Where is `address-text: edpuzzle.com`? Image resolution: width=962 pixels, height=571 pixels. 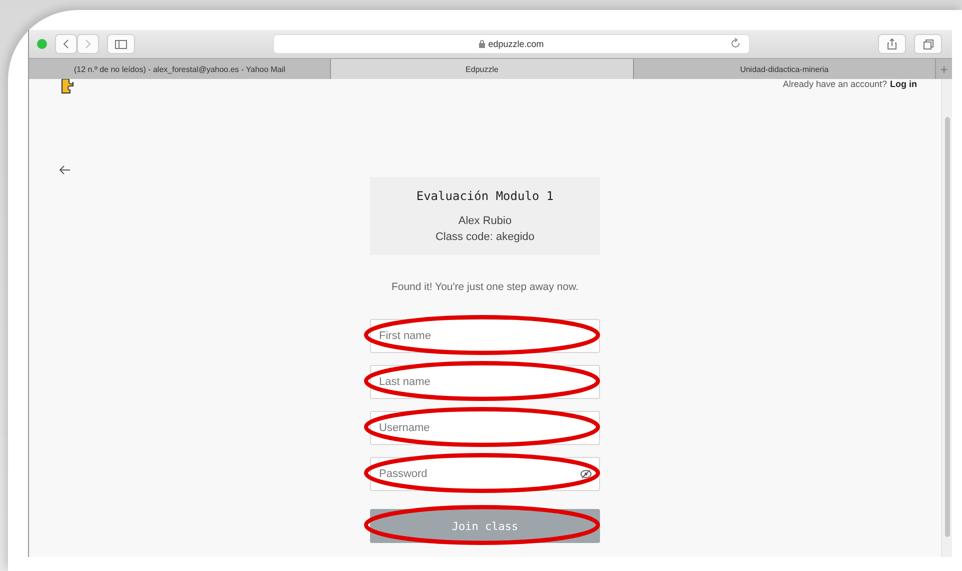
address-text: edpuzzle.com is located at coordinates (516, 44).